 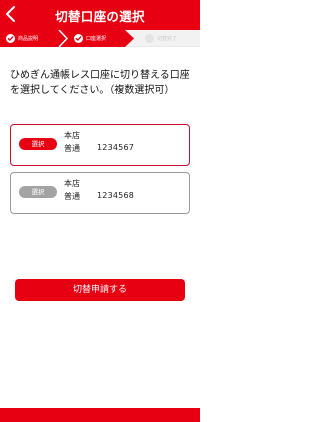 What do you see at coordinates (116, 147) in the screenshot?
I see `account-number: 1234567` at bounding box center [116, 147].